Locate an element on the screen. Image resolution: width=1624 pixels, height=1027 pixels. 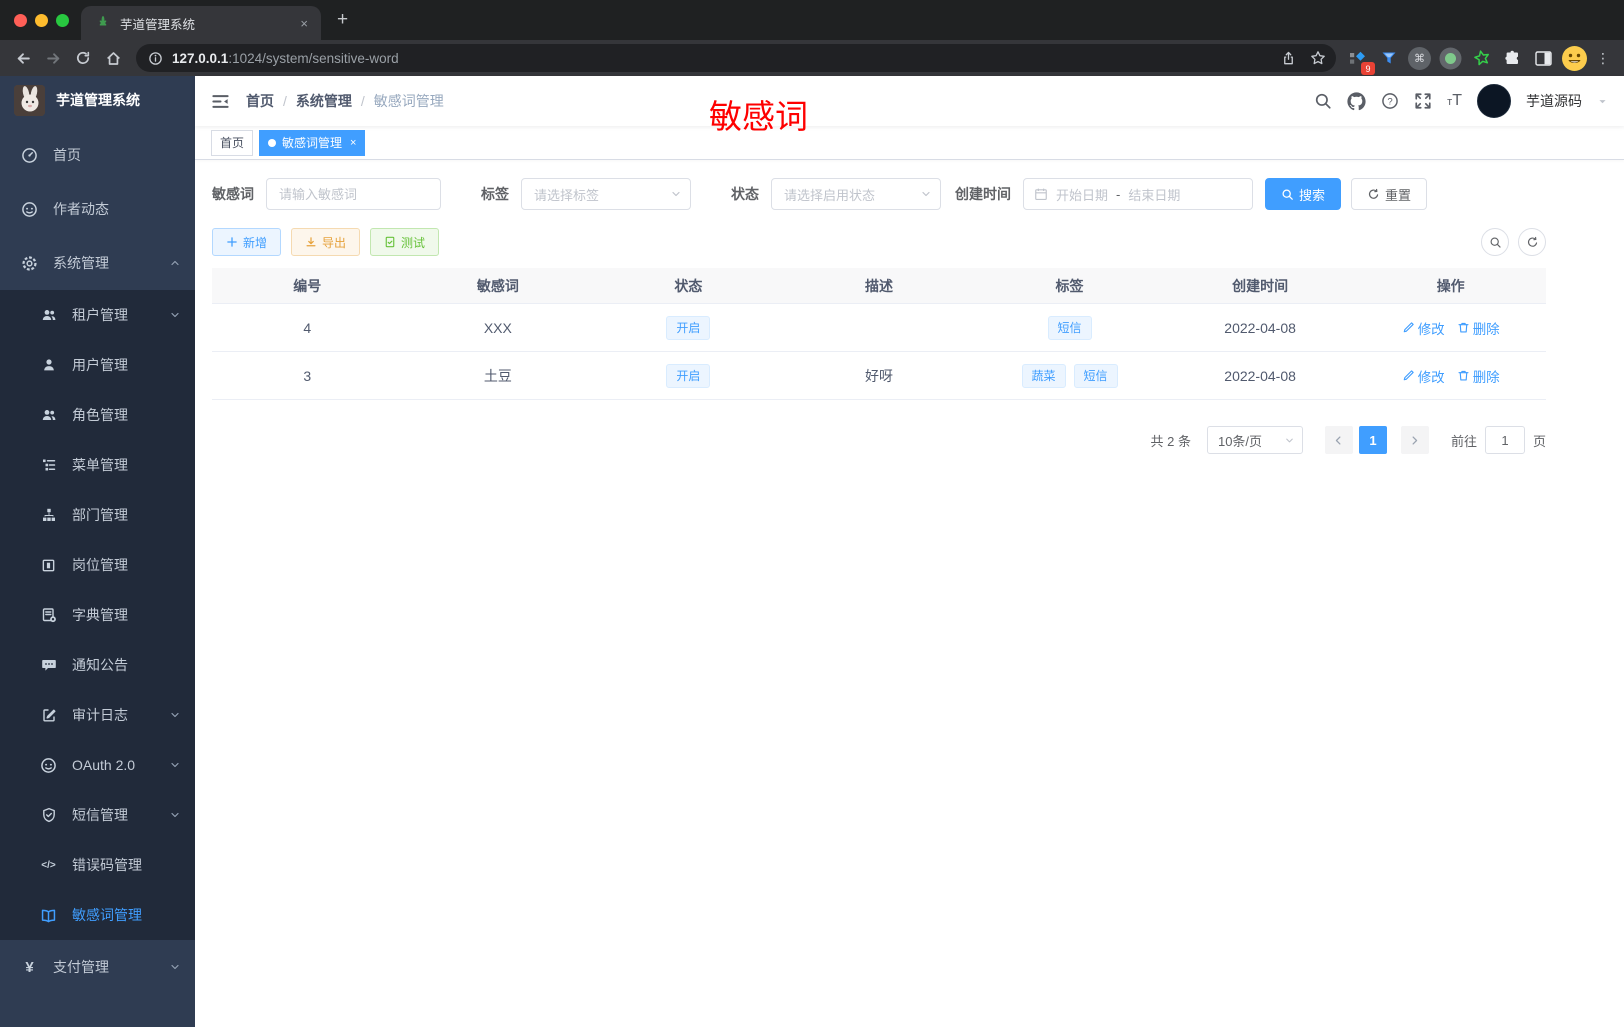
extension-command-icon: ⌘ is located at coordinates (1419, 58).